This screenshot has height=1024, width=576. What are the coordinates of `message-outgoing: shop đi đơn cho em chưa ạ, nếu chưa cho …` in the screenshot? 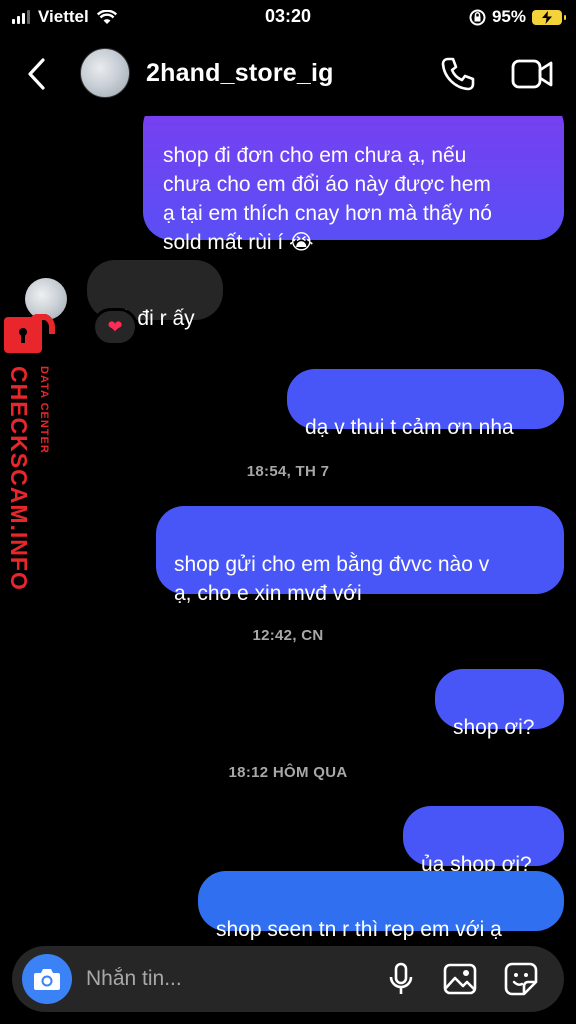 It's located at (353, 185).